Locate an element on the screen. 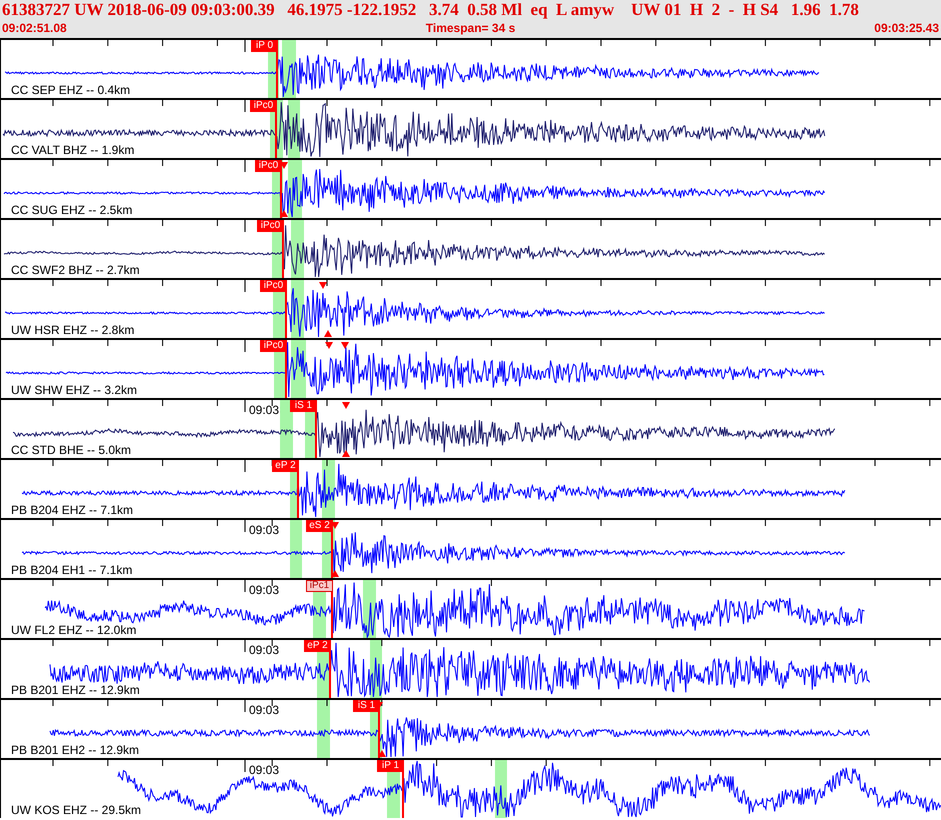 The height and width of the screenshot is (820, 941). end-time: 09:03:25.43 is located at coordinates (906, 28).